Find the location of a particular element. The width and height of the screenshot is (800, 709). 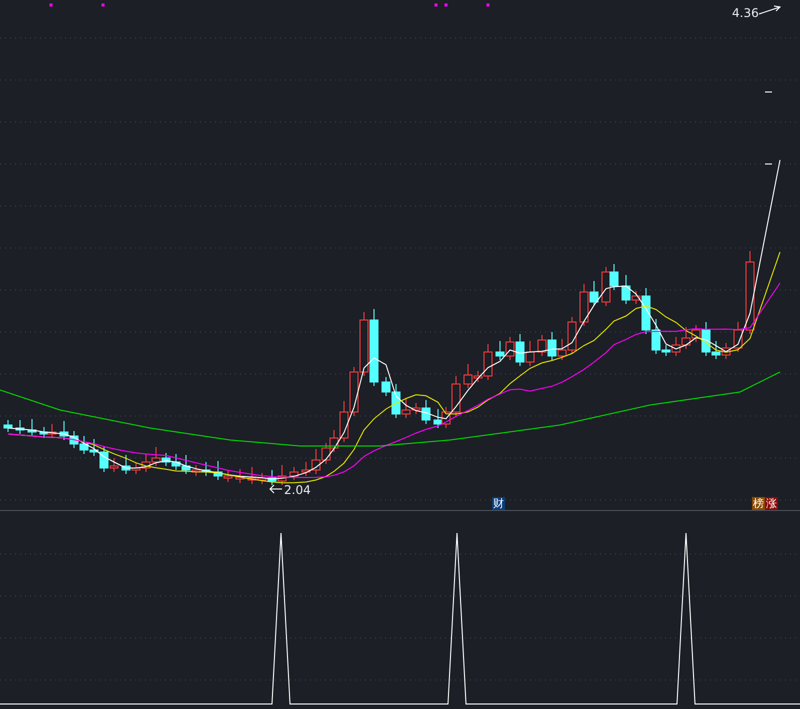

finance-badge: 财 is located at coordinates (498, 503).